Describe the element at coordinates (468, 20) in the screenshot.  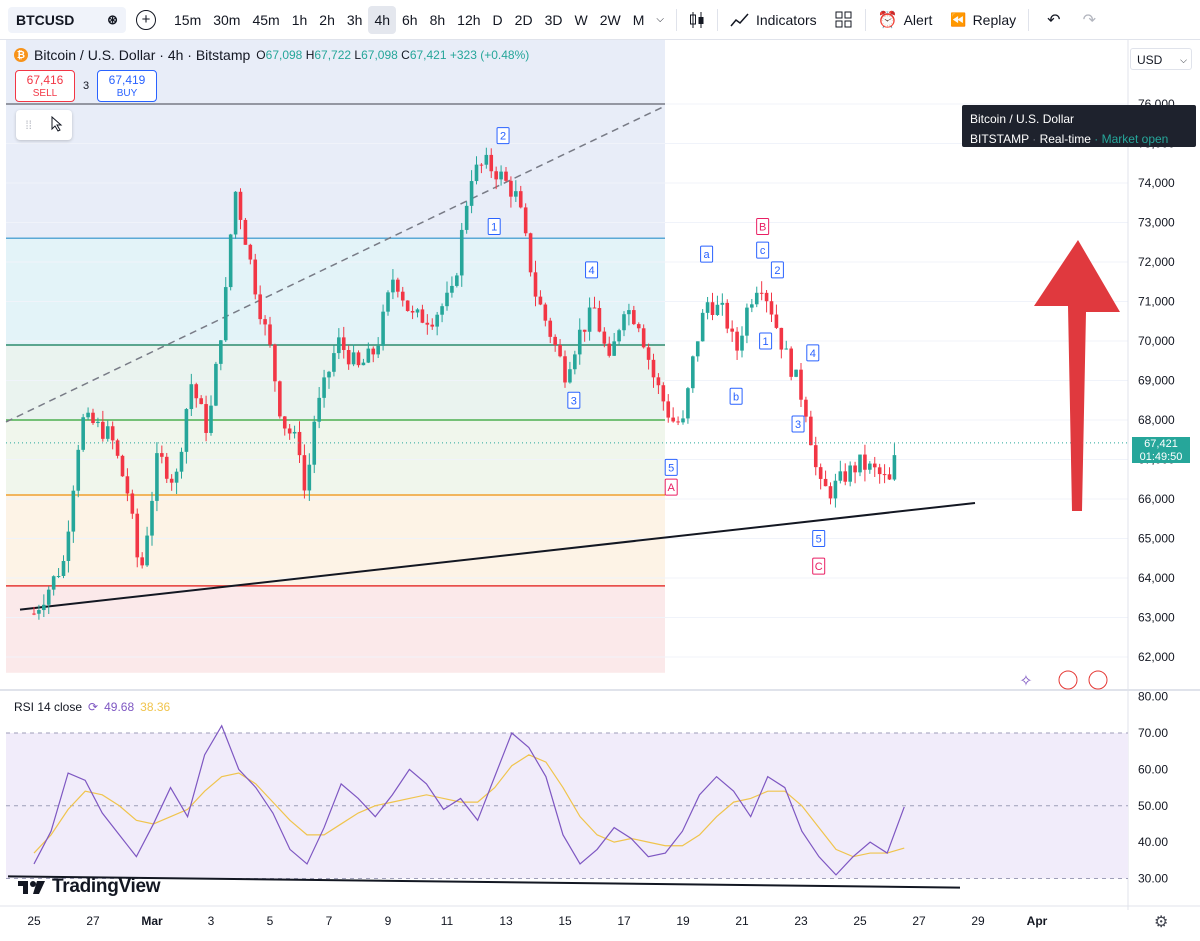
I see `timeframe-12h: 12h` at that location.